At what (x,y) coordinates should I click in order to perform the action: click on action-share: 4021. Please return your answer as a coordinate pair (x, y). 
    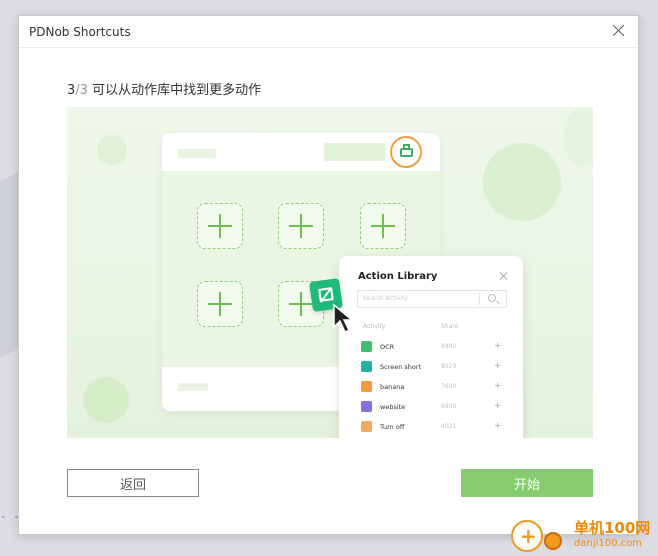
    Looking at the image, I should click on (449, 426).